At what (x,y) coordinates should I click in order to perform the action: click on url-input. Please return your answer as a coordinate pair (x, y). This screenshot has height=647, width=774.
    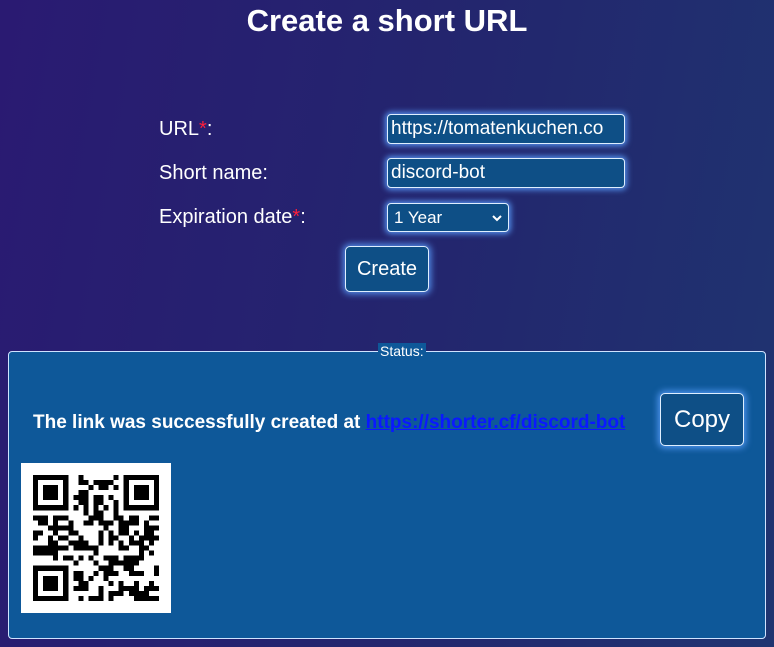
    Looking at the image, I should click on (506, 129).